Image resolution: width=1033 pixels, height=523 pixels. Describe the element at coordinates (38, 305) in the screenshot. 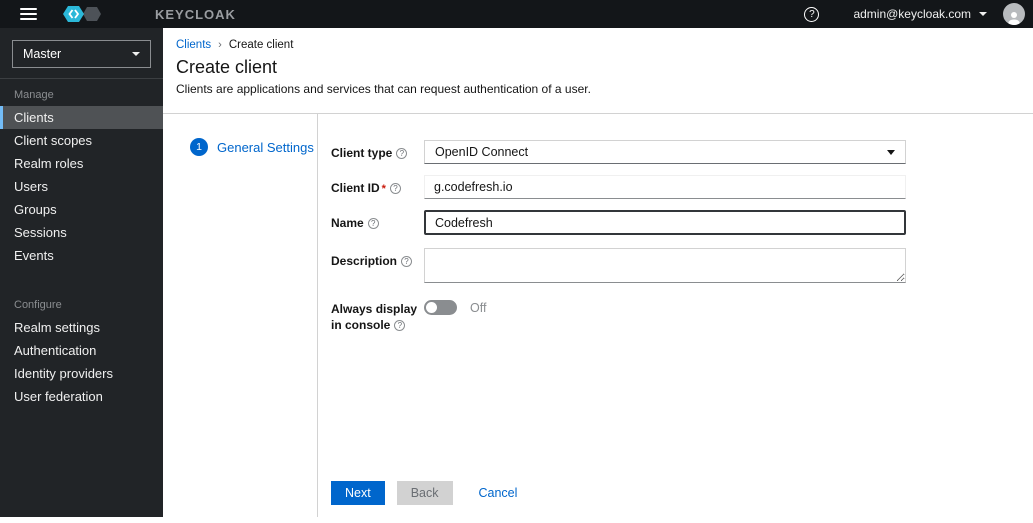

I see `nav-group-configure: Configure` at that location.